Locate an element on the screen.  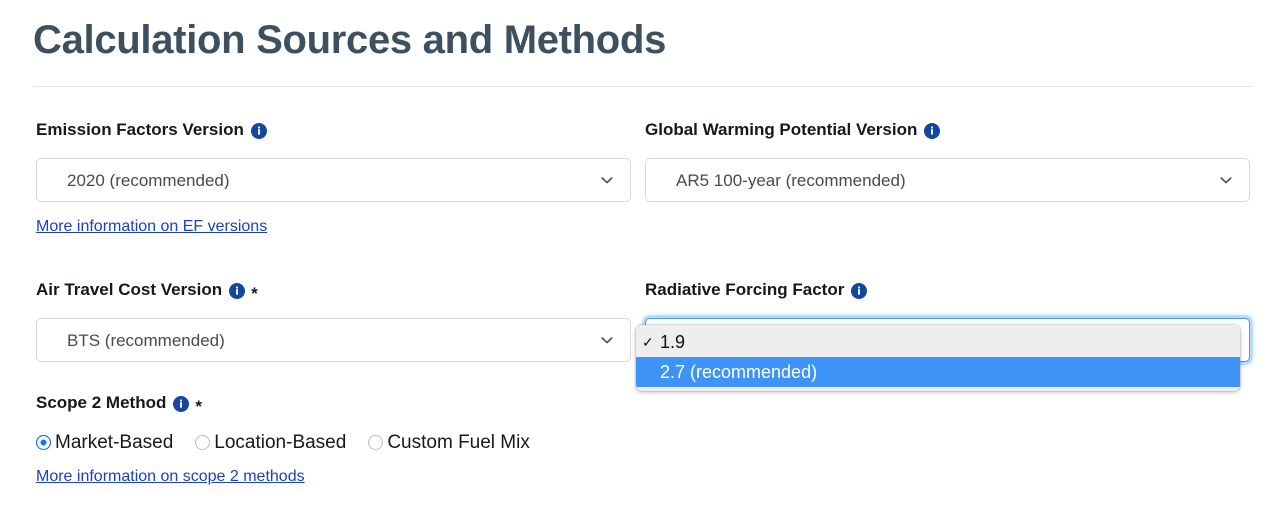
scope-2-method-label-text: Scope 2 Method is located at coordinates (101, 402).